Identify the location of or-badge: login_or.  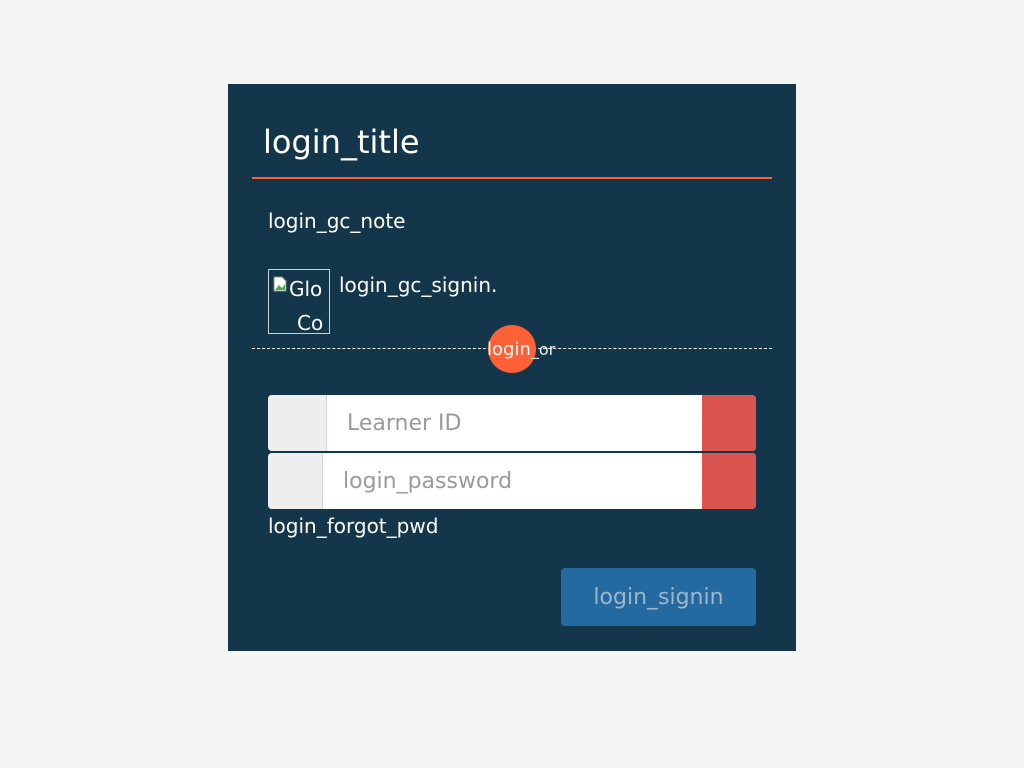
(521, 349).